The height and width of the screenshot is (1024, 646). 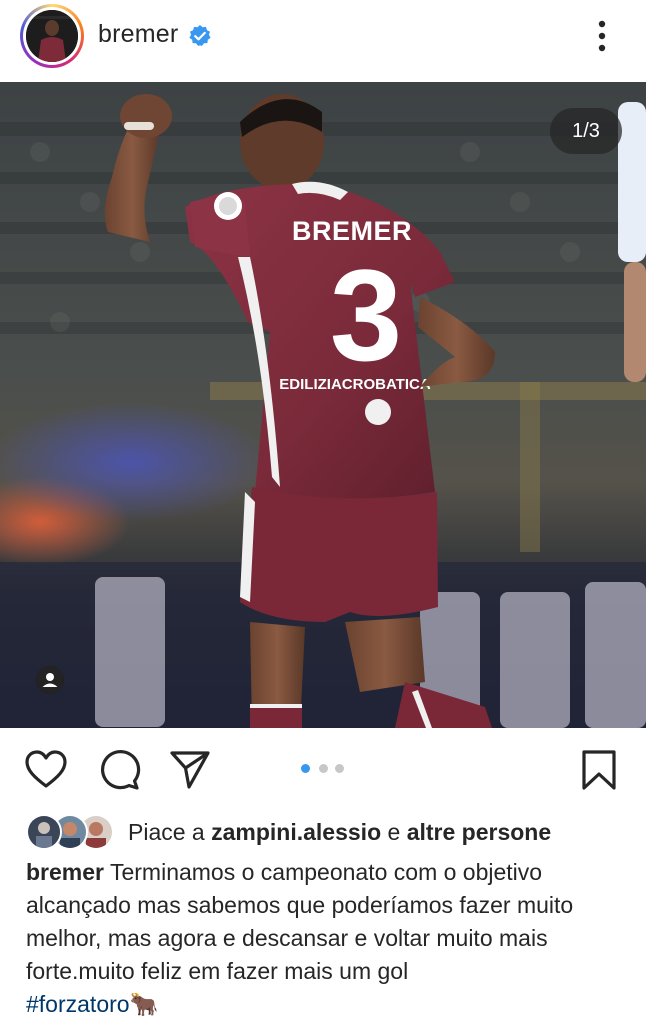 What do you see at coordinates (355, 384) in the screenshot?
I see `jersey-sponsor: EDILIZIACROBATICA` at bounding box center [355, 384].